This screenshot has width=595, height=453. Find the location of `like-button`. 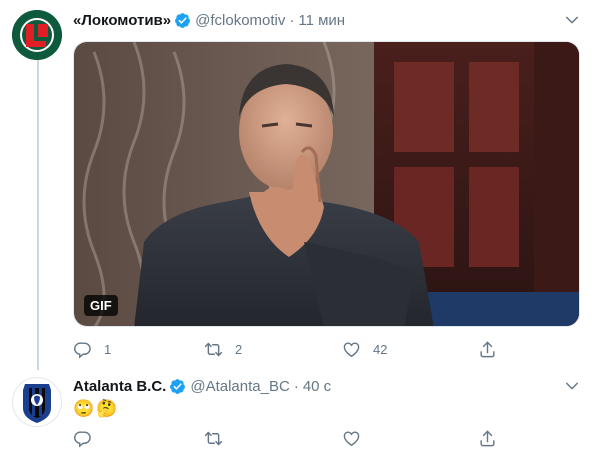

like-button is located at coordinates (357, 438).